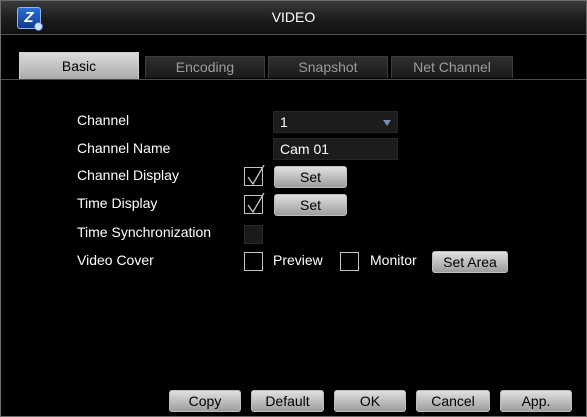  Describe the element at coordinates (128, 175) in the screenshot. I see `channel-display-label: Channel Display` at that location.